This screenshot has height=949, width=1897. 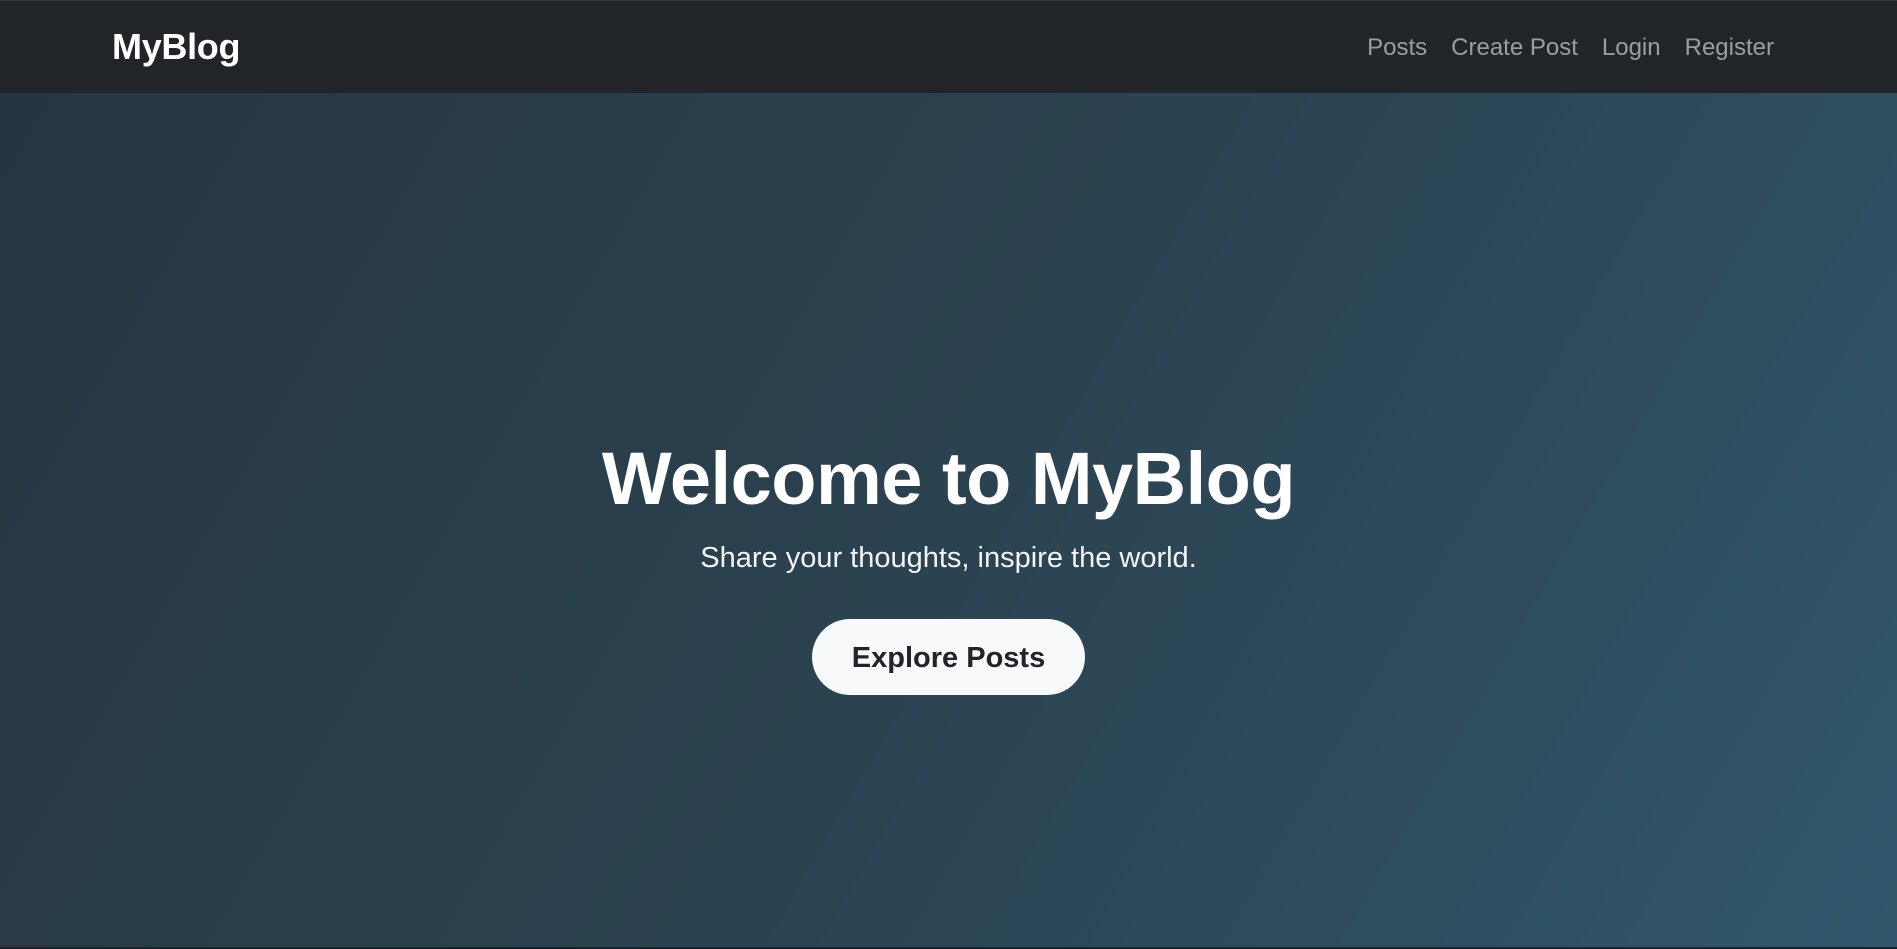 I want to click on brand-logo-link: MyBlog, so click(x=176, y=46).